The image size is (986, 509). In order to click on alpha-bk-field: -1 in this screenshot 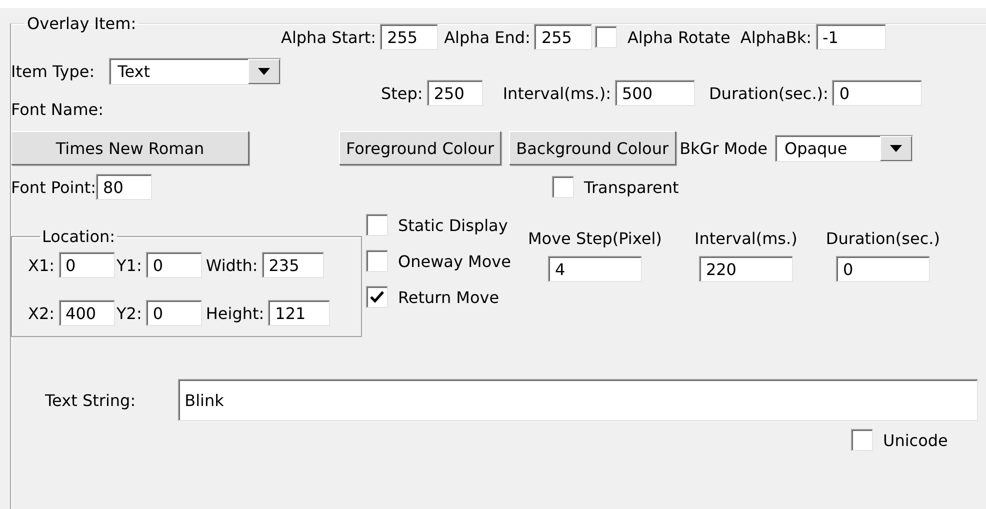, I will do `click(851, 37)`.